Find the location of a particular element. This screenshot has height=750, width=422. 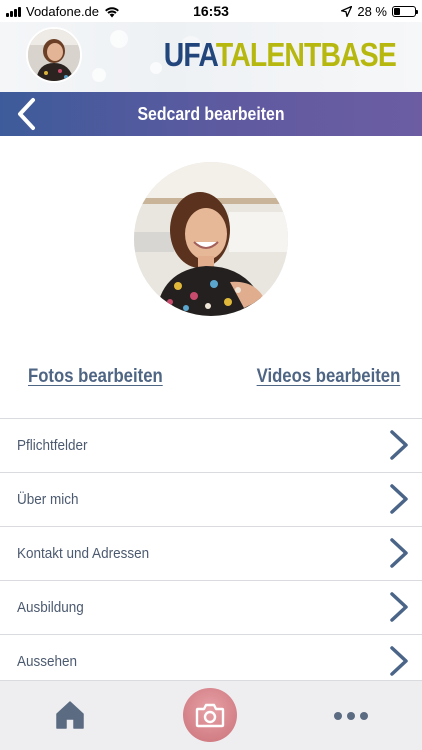

location-arrow-icon is located at coordinates (347, 11).